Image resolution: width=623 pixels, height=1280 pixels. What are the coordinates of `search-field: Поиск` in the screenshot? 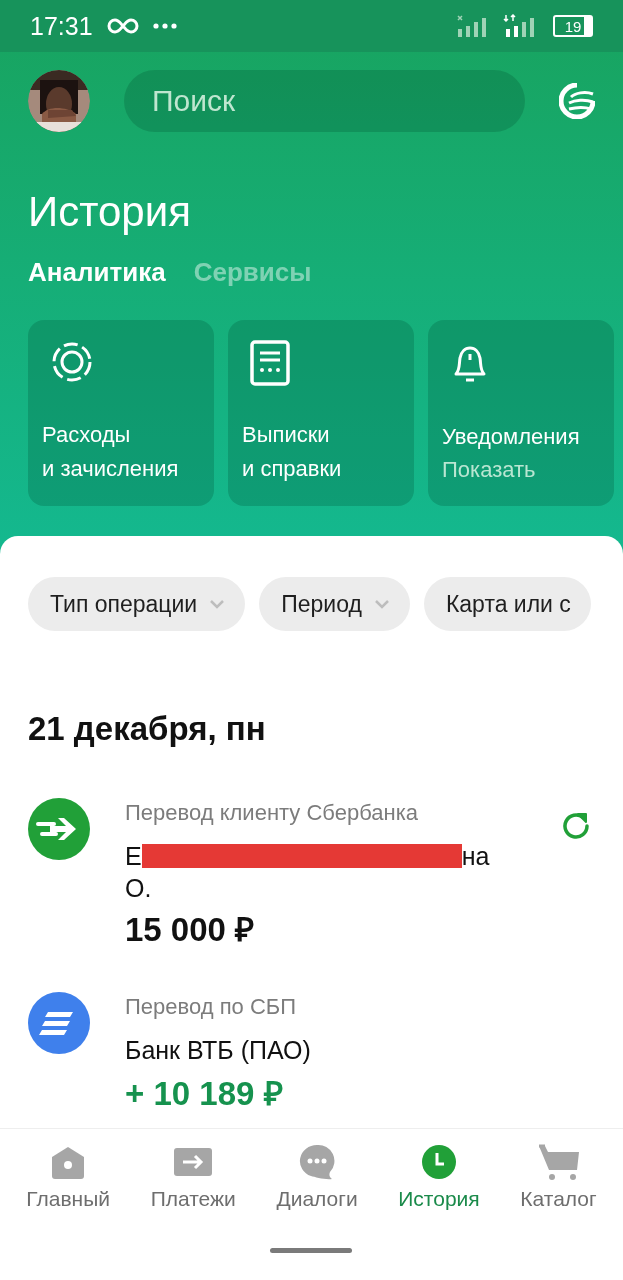 It's located at (324, 101).